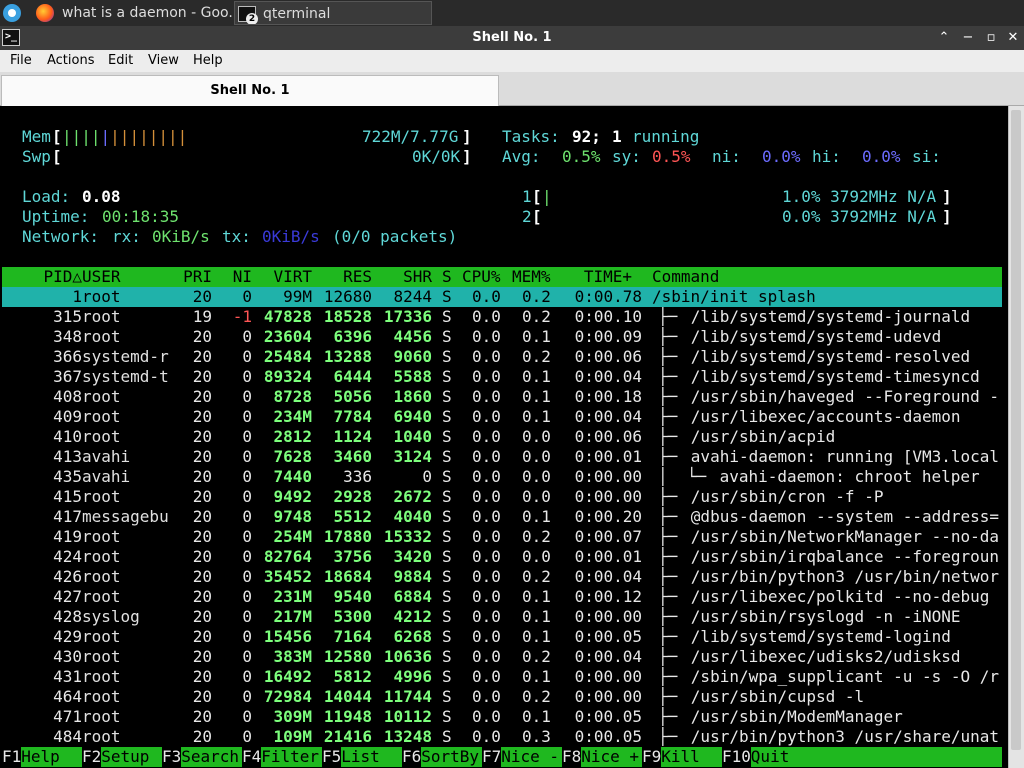 This screenshot has width=1024, height=768. I want to click on taskbar-item-terminal: 2 qterminal, so click(333, 13).